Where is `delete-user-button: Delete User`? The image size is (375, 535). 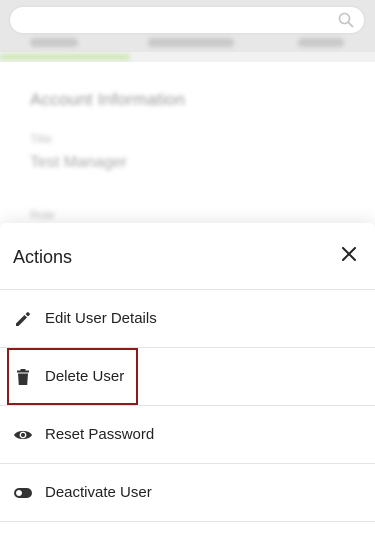 delete-user-button: Delete User is located at coordinates (187, 377).